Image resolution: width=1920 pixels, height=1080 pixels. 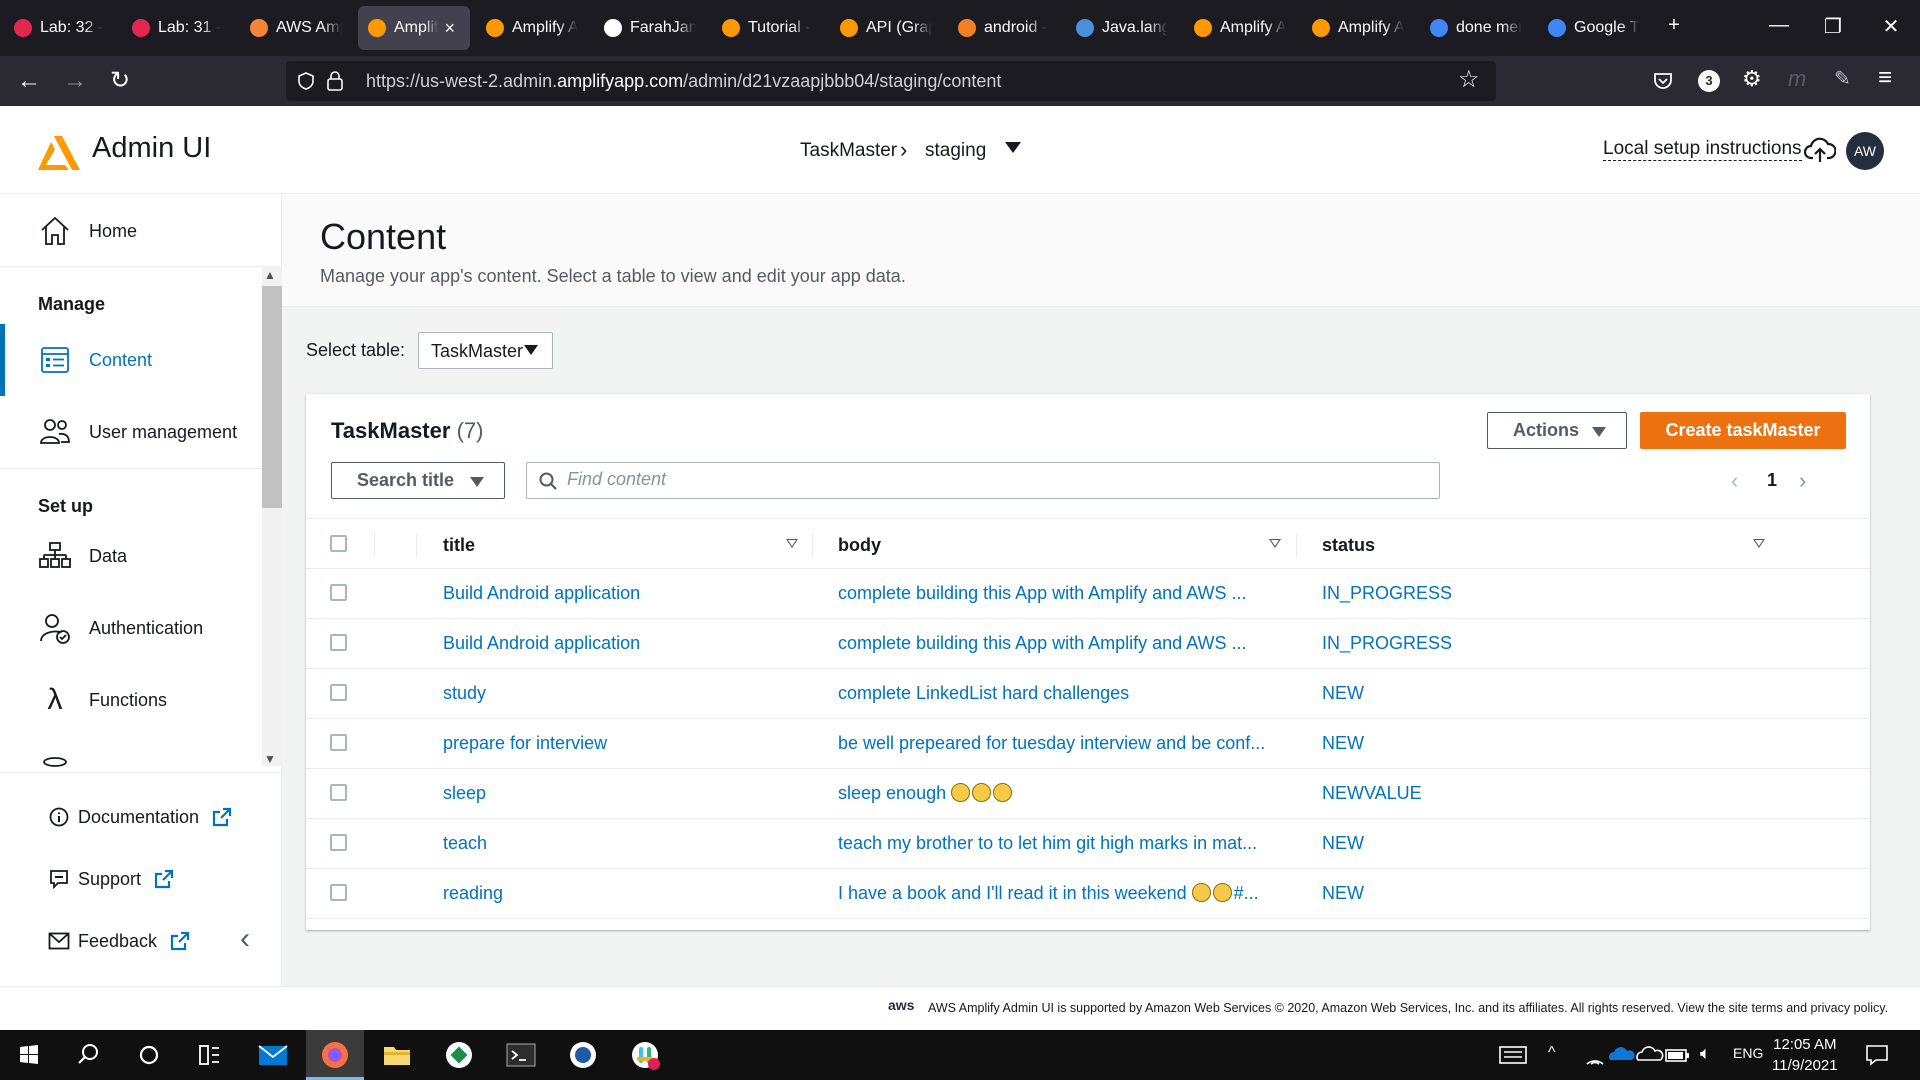 What do you see at coordinates (768, 28) in the screenshot?
I see `browser-tab: Tutorial -` at bounding box center [768, 28].